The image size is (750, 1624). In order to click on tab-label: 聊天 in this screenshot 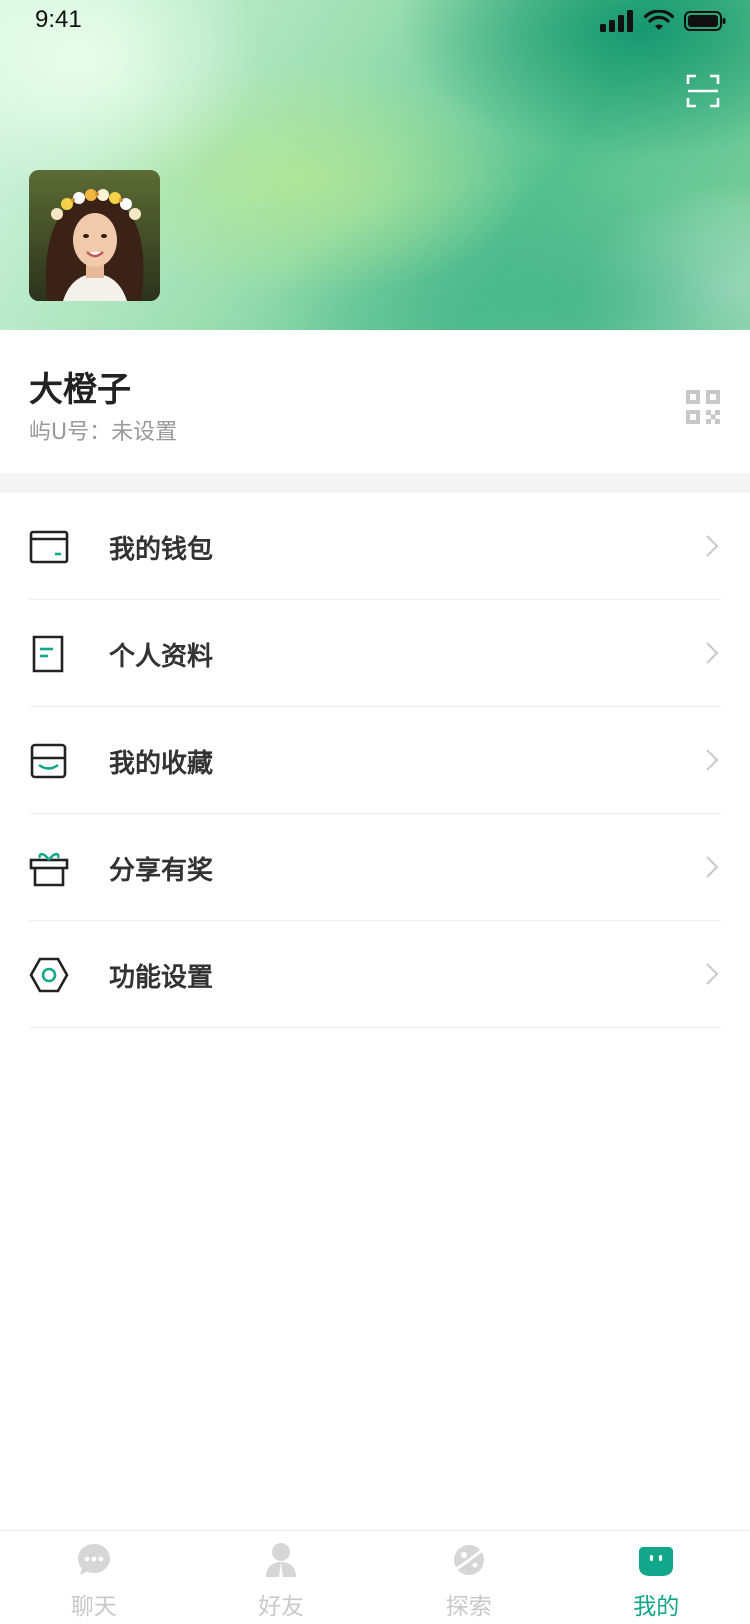, I will do `click(93, 1607)`.